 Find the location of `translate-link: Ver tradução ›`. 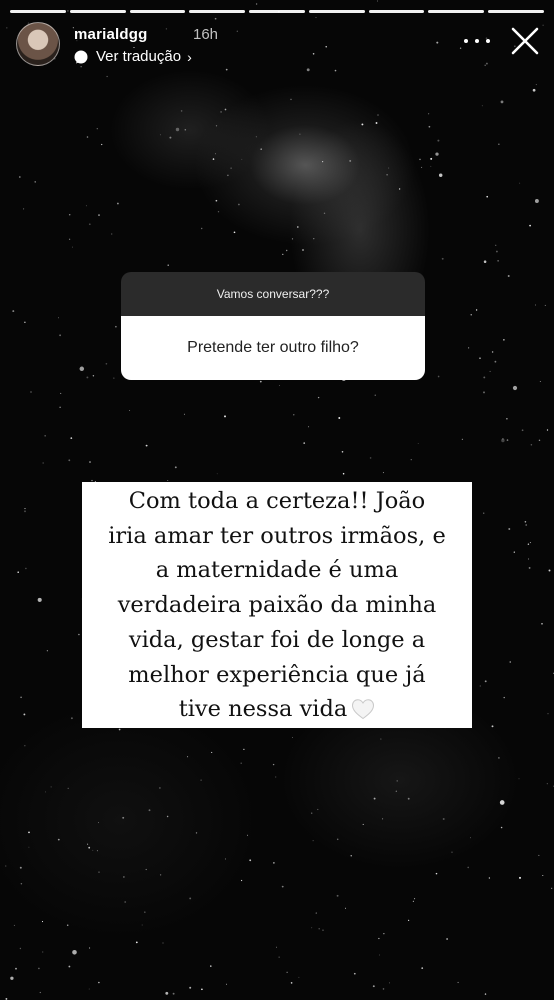

translate-link: Ver tradução › is located at coordinates (133, 56).